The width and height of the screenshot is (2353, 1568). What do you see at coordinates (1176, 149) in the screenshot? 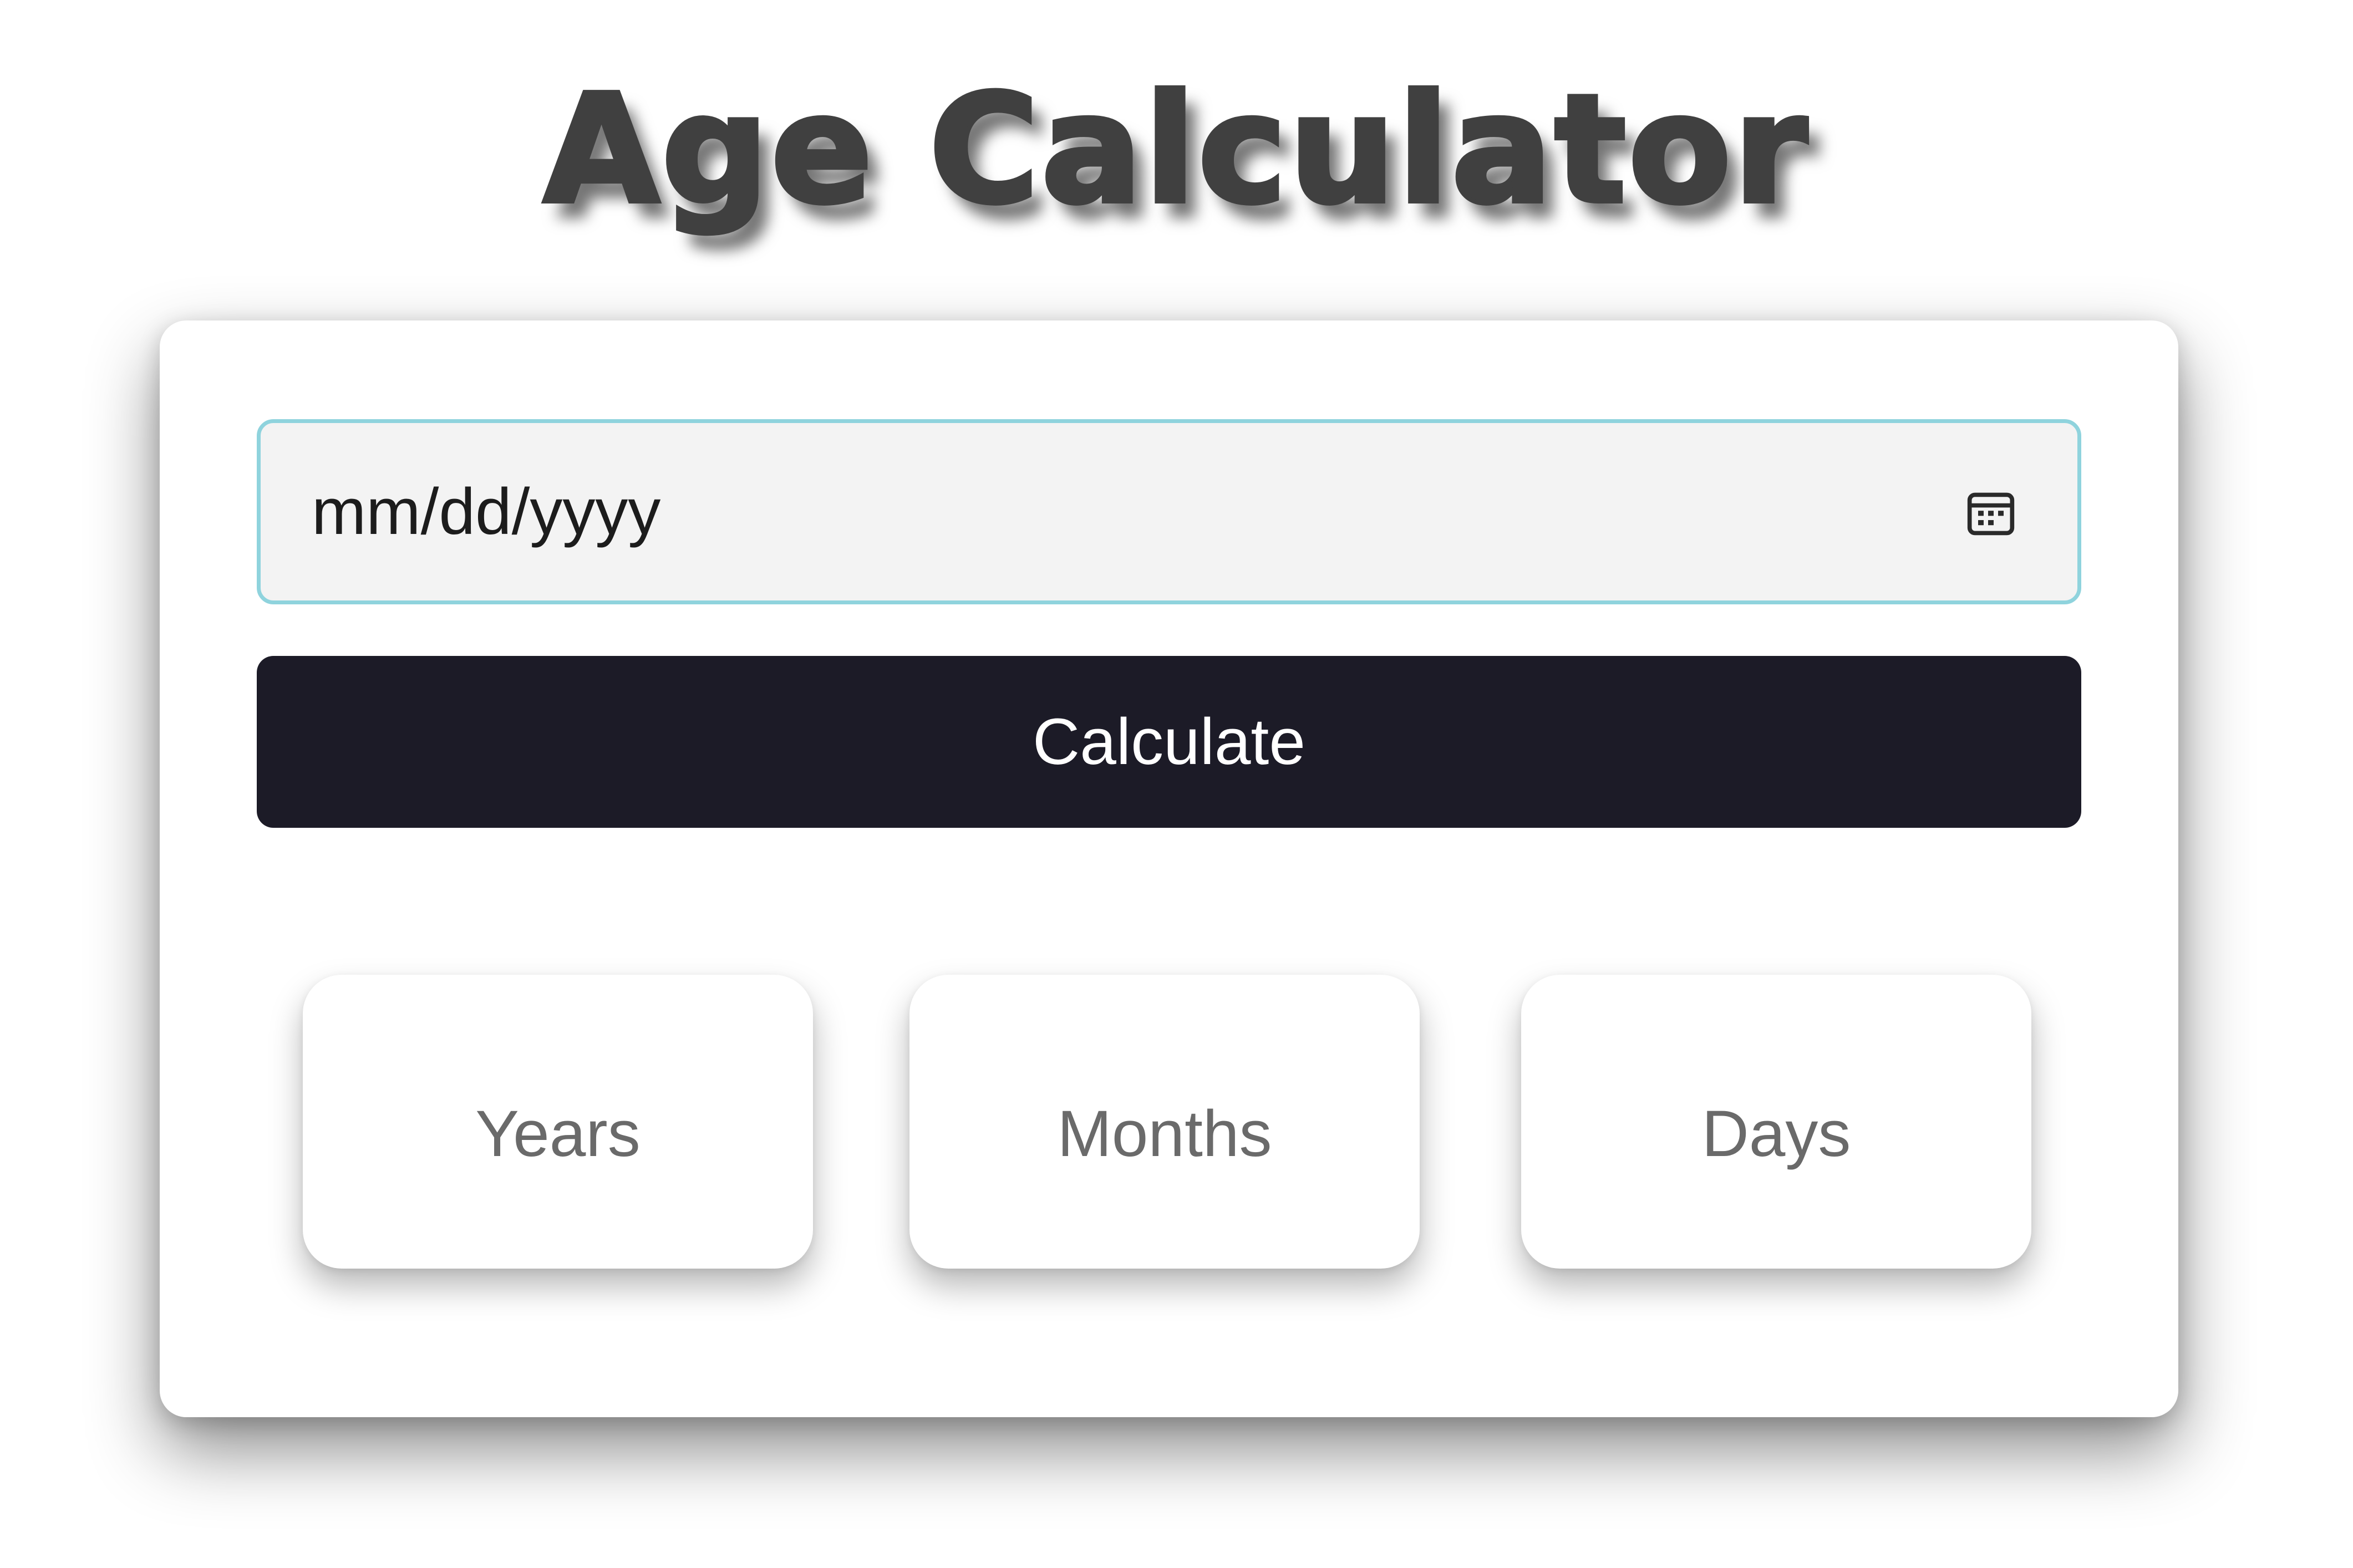
I see `page-title: Age Calculator` at bounding box center [1176, 149].